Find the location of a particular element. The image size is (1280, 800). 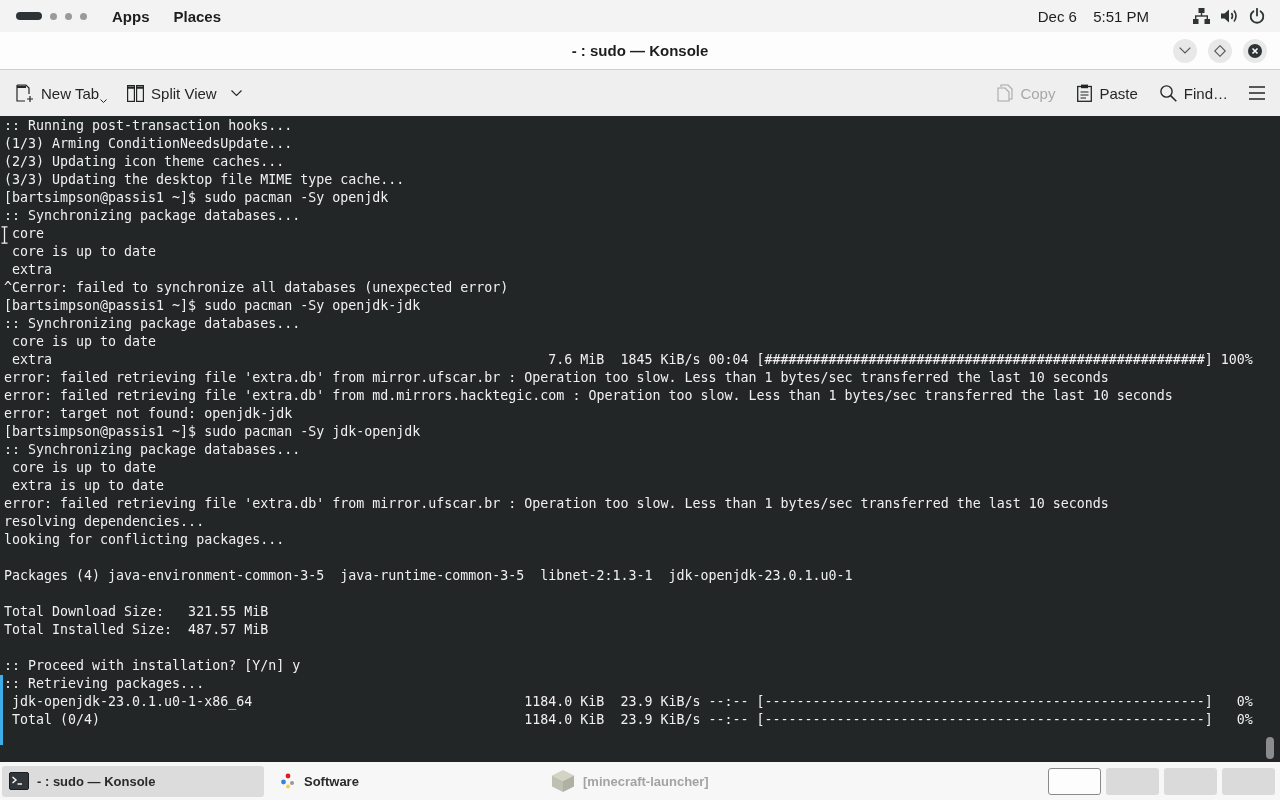

scrollbar-thumb is located at coordinates (1270, 748).